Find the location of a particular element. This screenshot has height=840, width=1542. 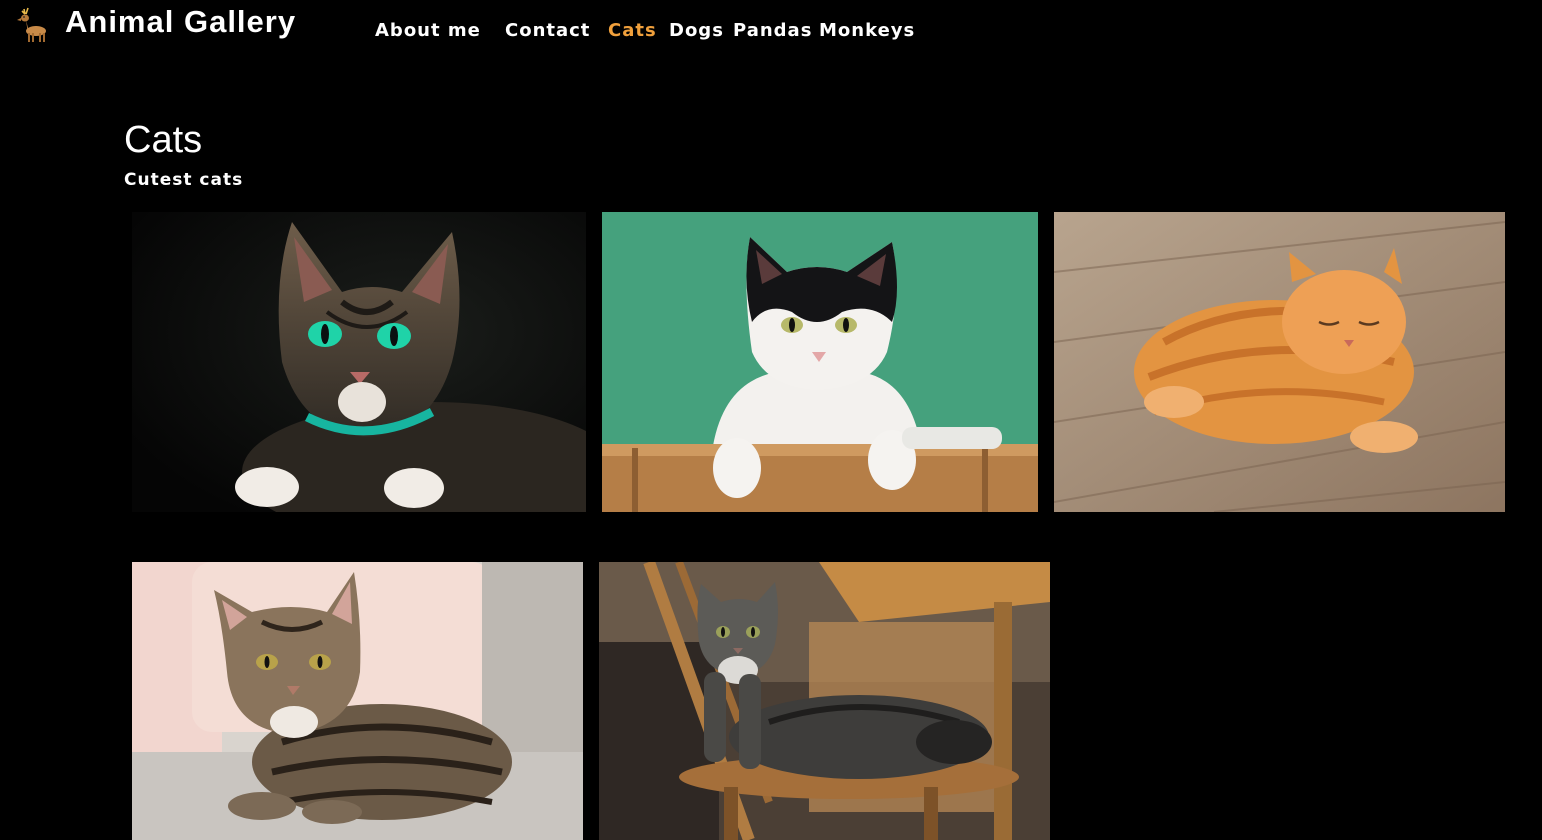

page-subtitle: Cutest cats is located at coordinates (184, 180).